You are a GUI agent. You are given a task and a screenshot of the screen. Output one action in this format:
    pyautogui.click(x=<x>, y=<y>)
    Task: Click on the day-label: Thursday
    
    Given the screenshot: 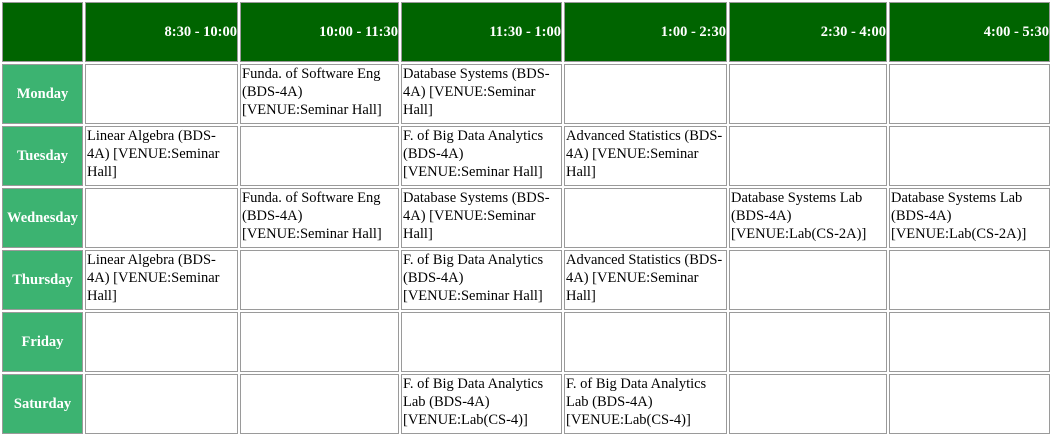 What is the action you would take?
    pyautogui.click(x=42, y=280)
    